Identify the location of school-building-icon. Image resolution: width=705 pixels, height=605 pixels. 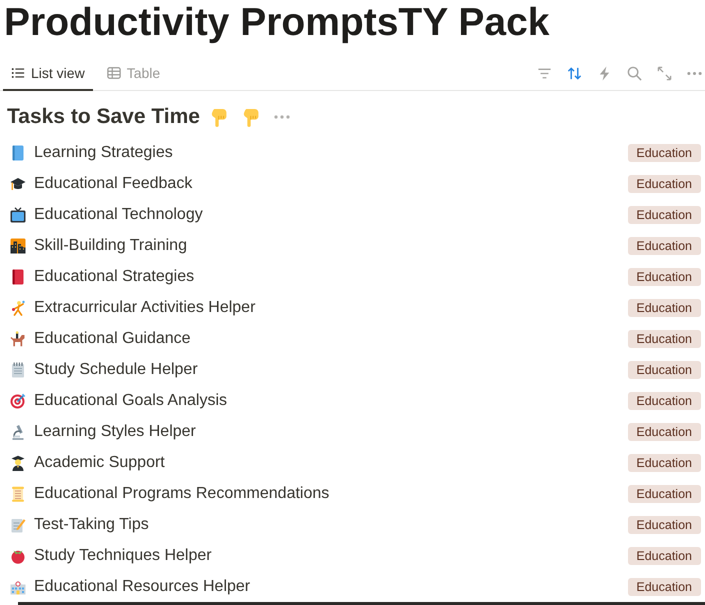
(18, 586).